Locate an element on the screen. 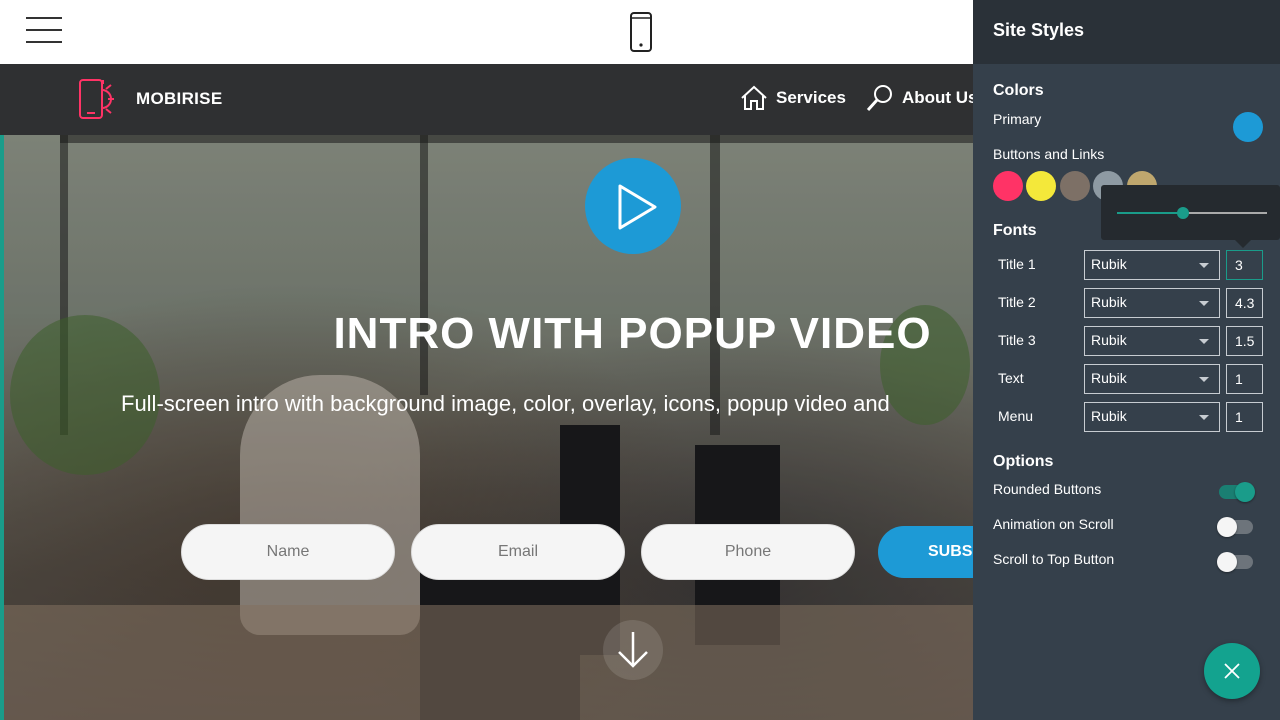 This screenshot has height=720, width=1280. arrow-down-icon is located at coordinates (633, 650).